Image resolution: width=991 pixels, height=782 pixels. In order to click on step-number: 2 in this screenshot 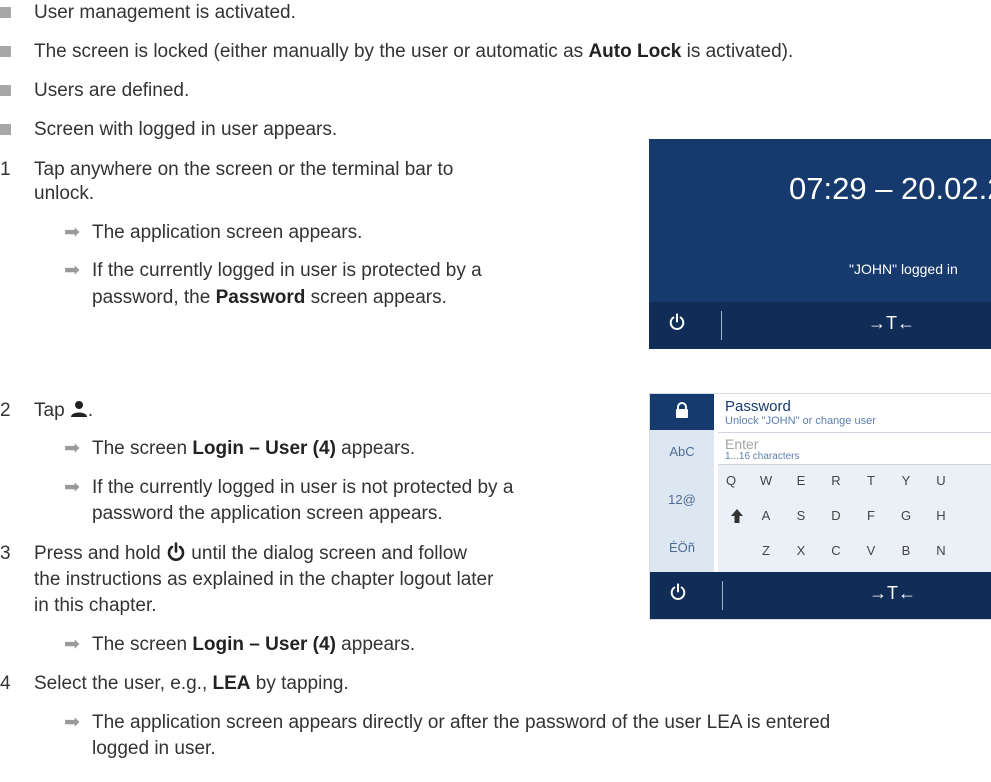, I will do `click(5, 410)`.